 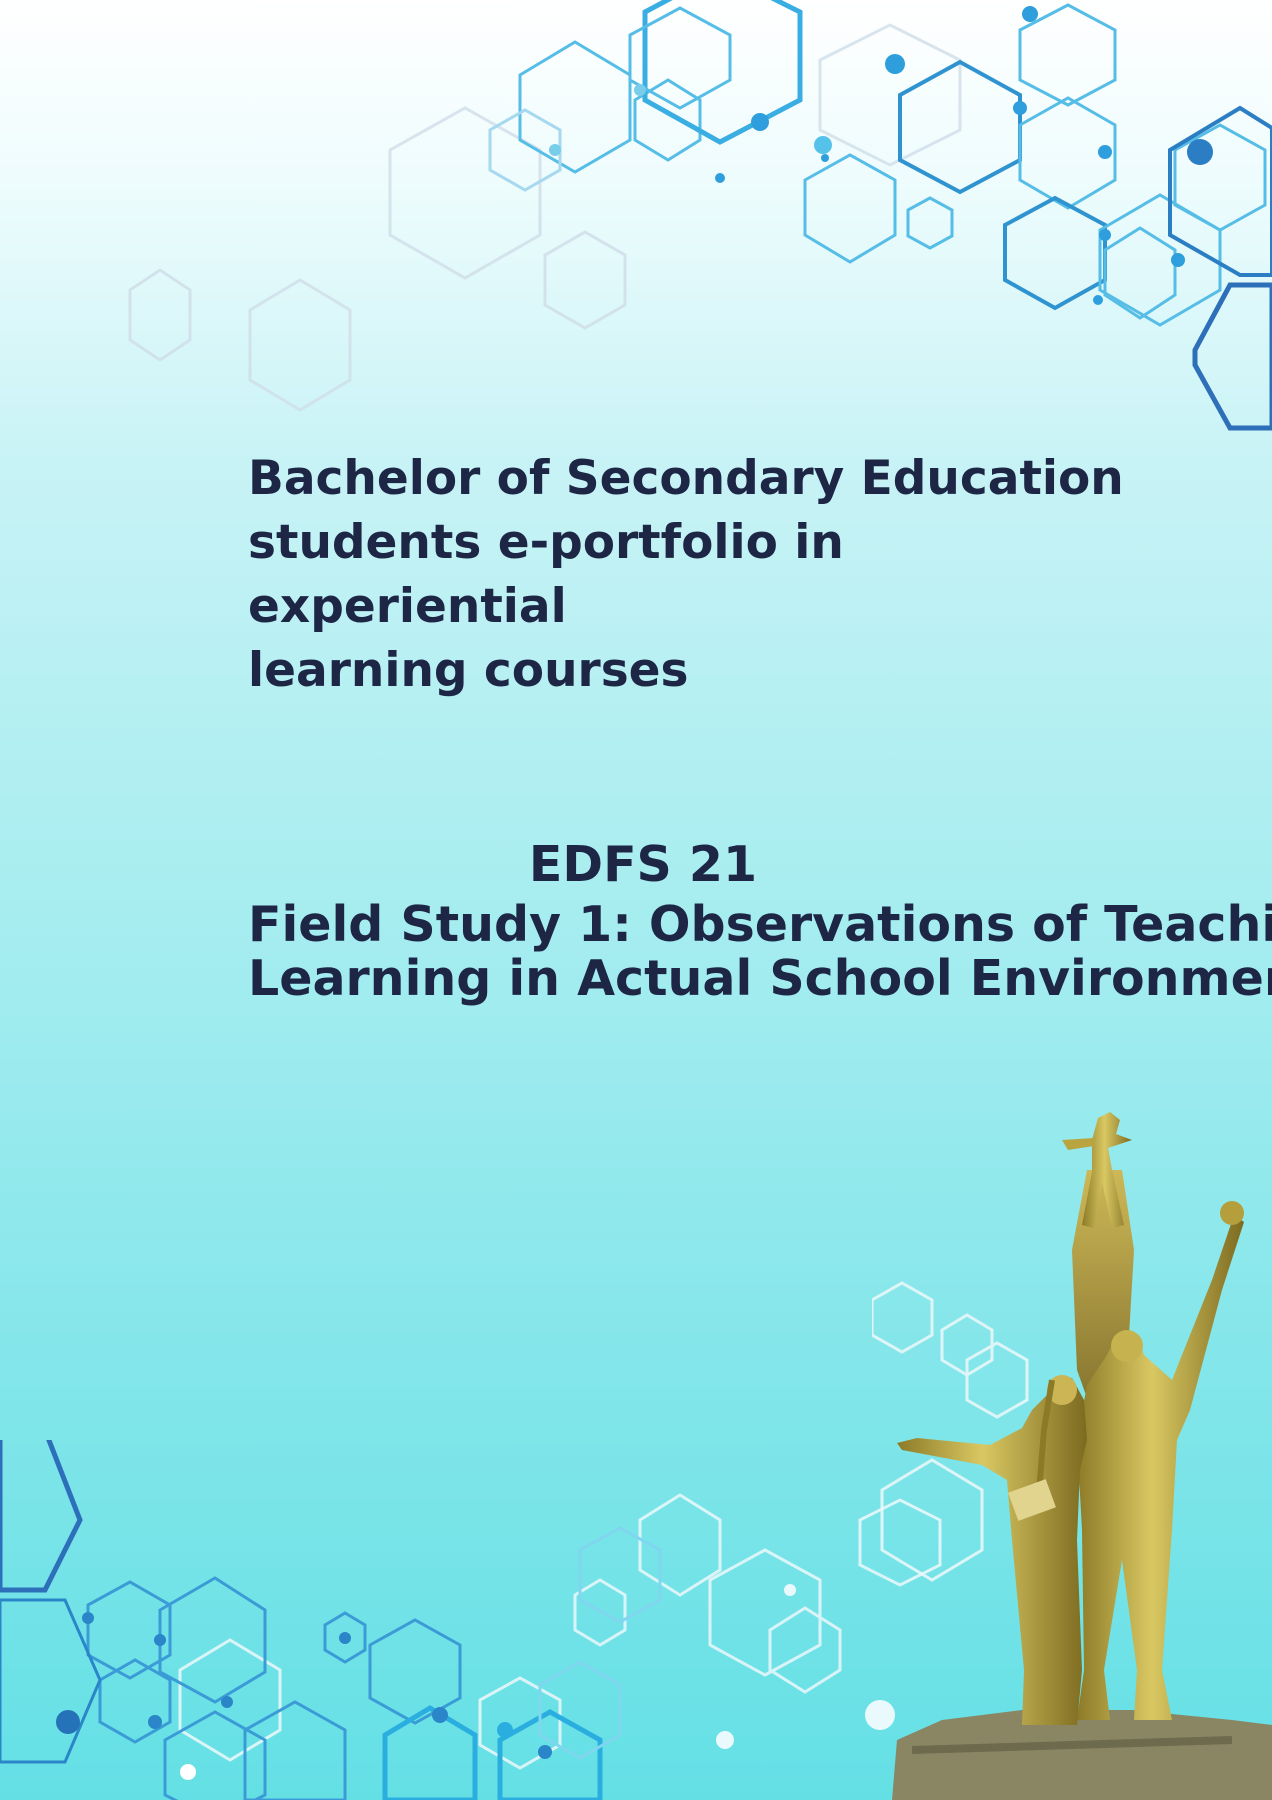 What do you see at coordinates (686, 478) in the screenshot?
I see `program-title-line: Bachelor of Secondary Education` at bounding box center [686, 478].